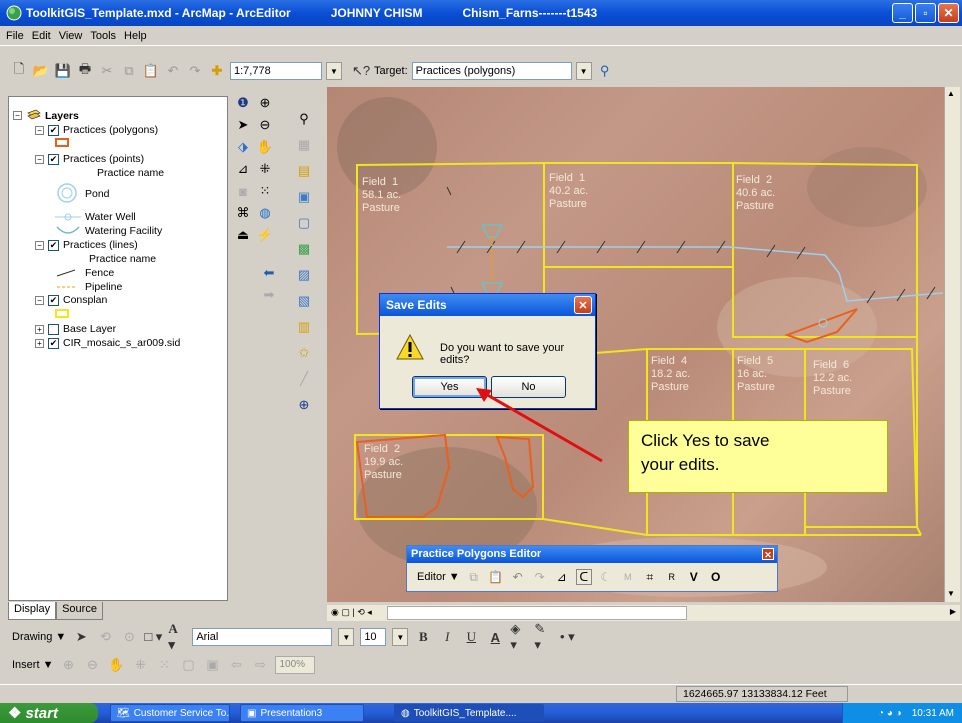  What do you see at coordinates (79, 611) in the screenshot?
I see `tab-source: Source` at bounding box center [79, 611].